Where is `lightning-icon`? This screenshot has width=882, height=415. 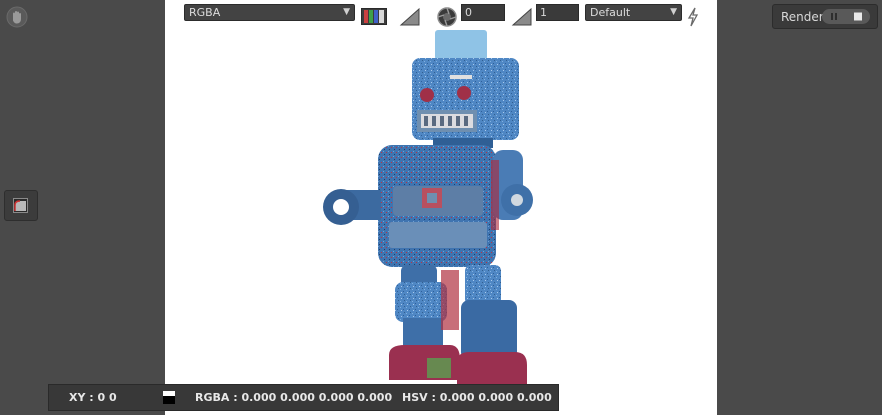
lightning-icon is located at coordinates (693, 17).